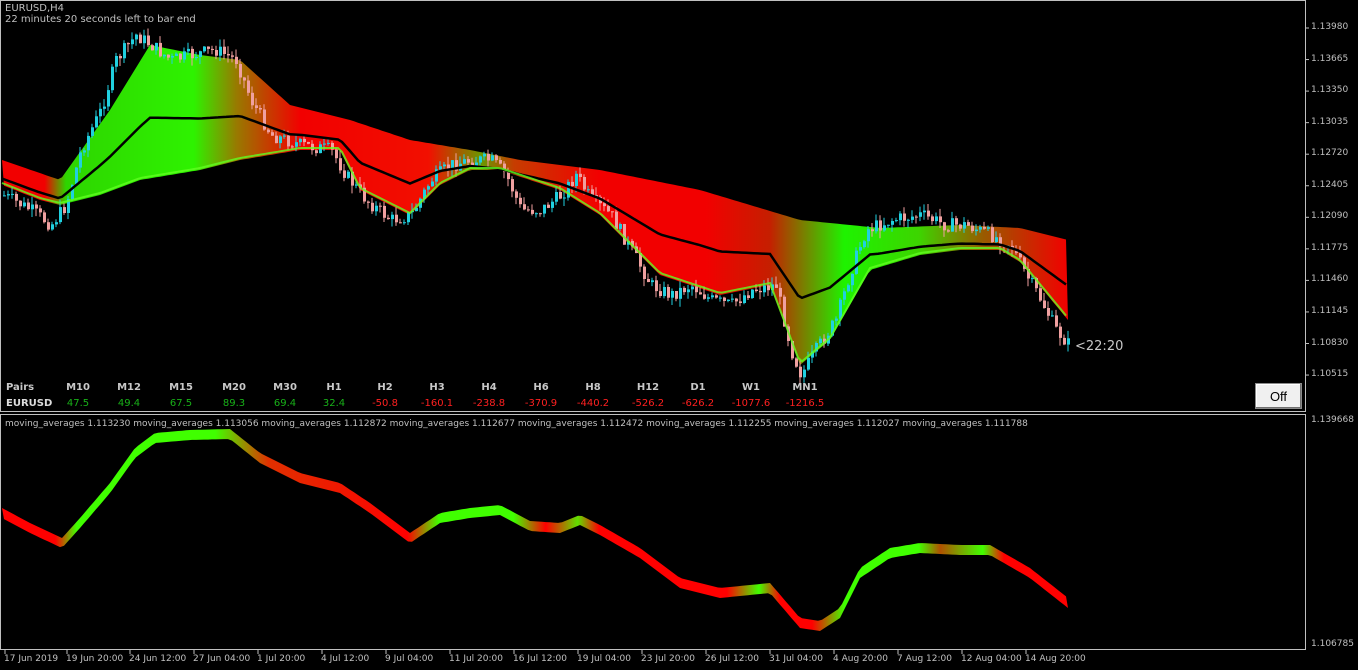 This screenshot has height=670, width=1358. What do you see at coordinates (924, 659) in the screenshot?
I see `time-axis-label: 7 Aug 12:00` at bounding box center [924, 659].